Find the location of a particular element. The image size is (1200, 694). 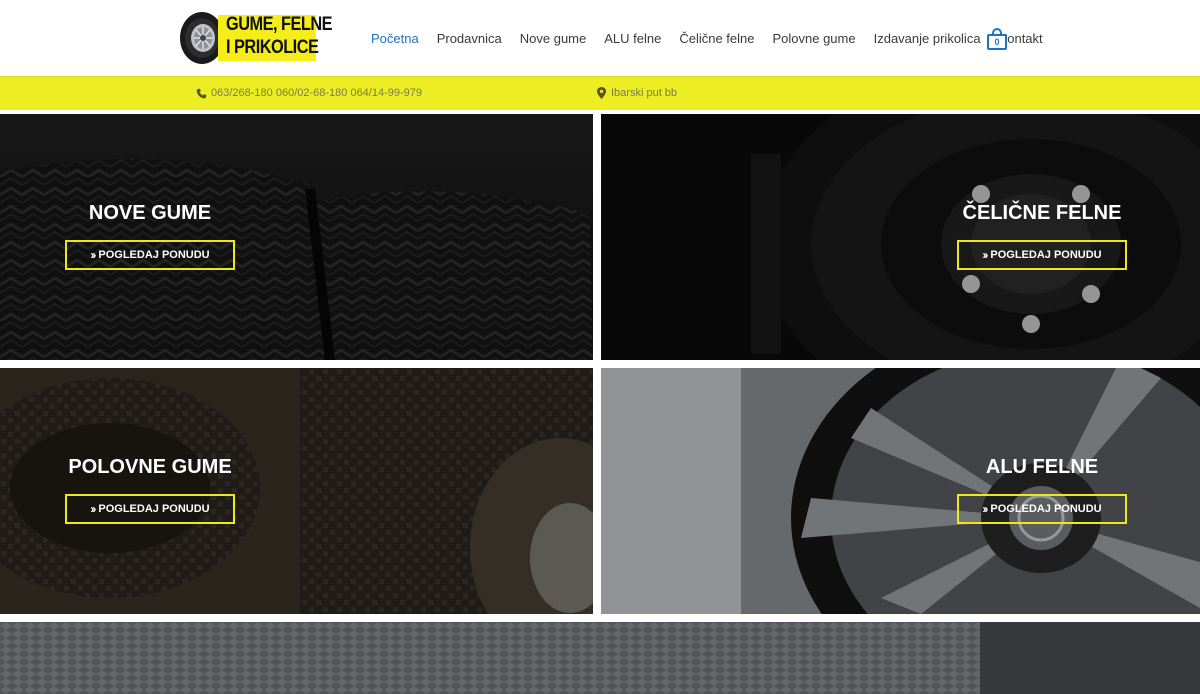

phone-numbers: 063/268-180 060/02-68-180 064/14-99-979 is located at coordinates (317, 93).